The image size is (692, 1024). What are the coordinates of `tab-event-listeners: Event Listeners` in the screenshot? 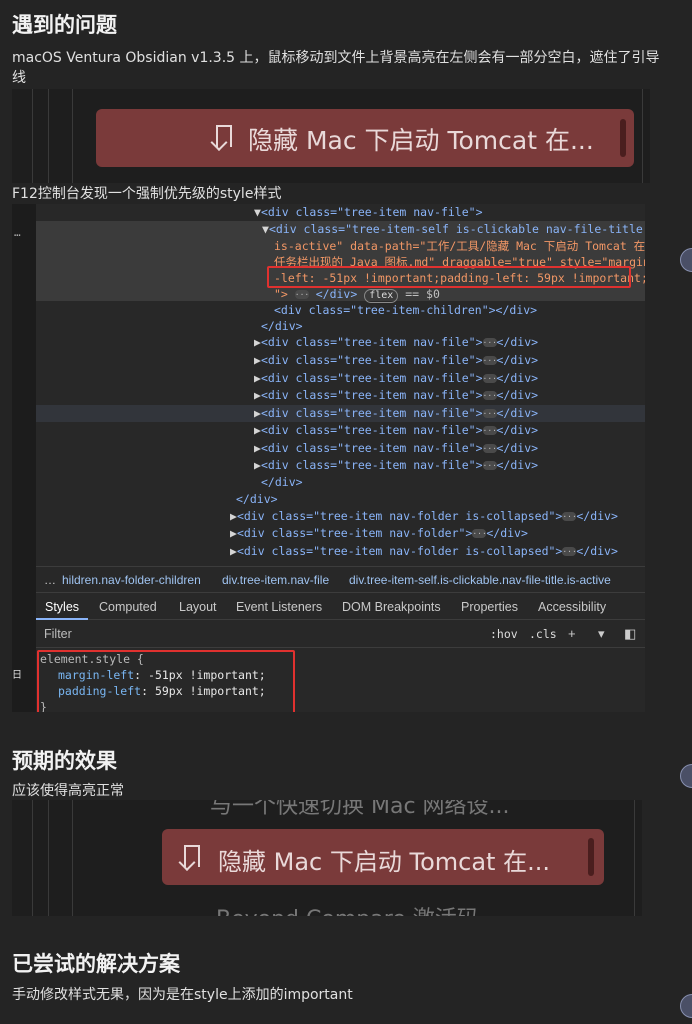 It's located at (279, 607).